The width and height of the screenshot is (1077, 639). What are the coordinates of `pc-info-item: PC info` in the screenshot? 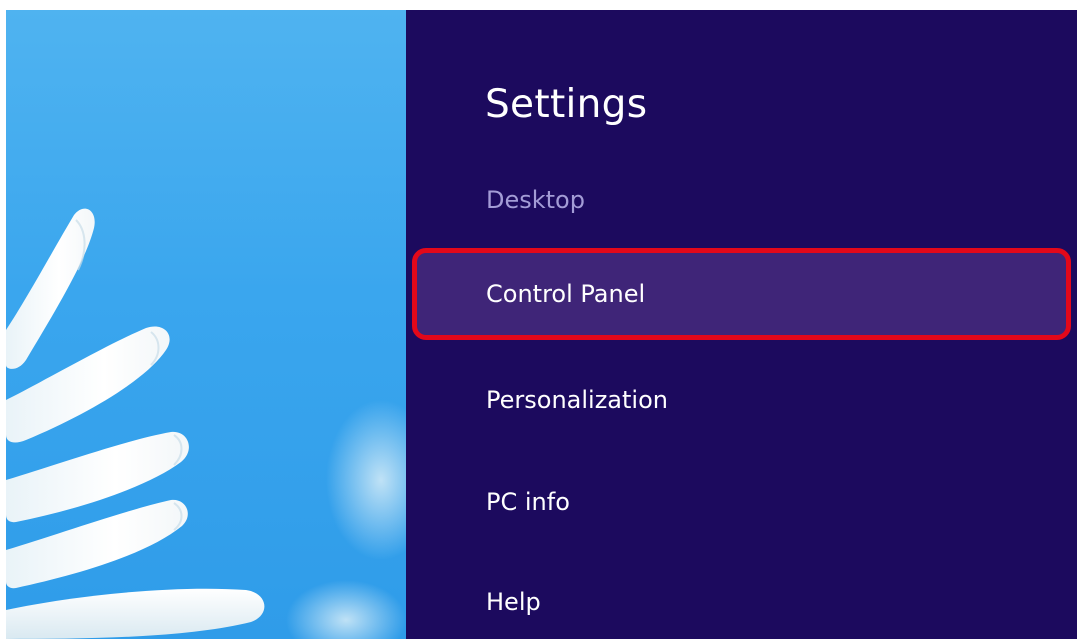 It's located at (741, 502).